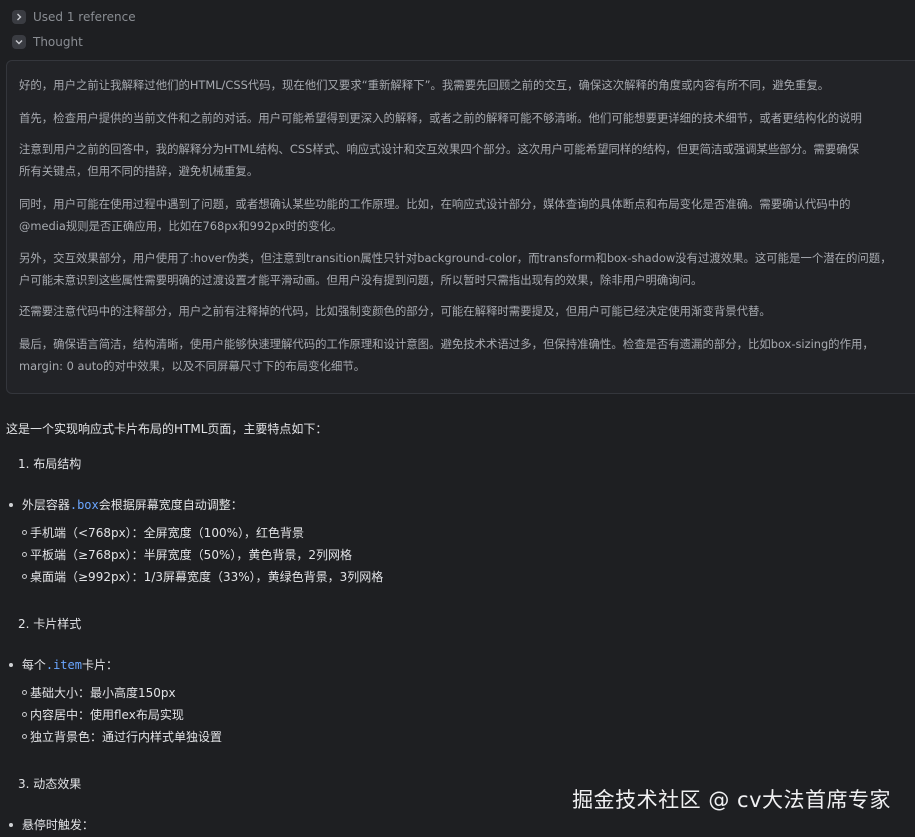  I want to click on references-toggle: Used 1 reference, so click(74, 17).